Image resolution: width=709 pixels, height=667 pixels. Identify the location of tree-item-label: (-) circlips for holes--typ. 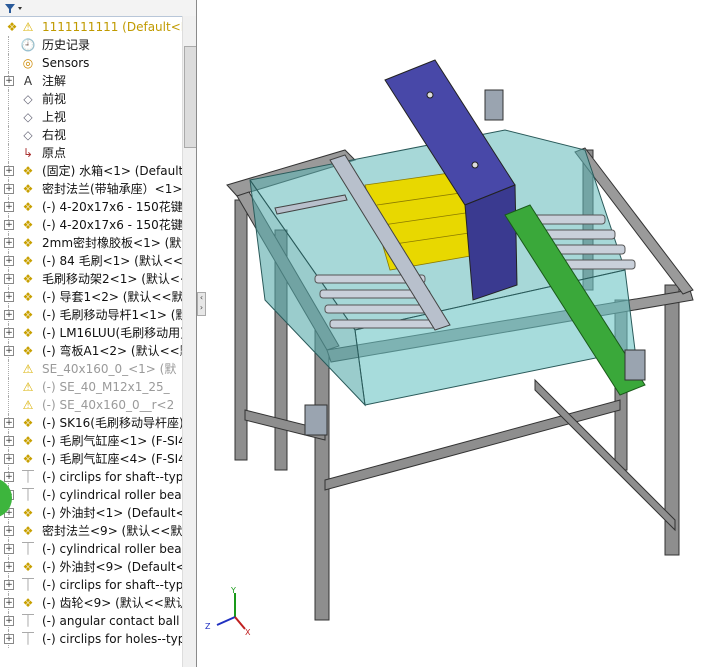
(114, 639).